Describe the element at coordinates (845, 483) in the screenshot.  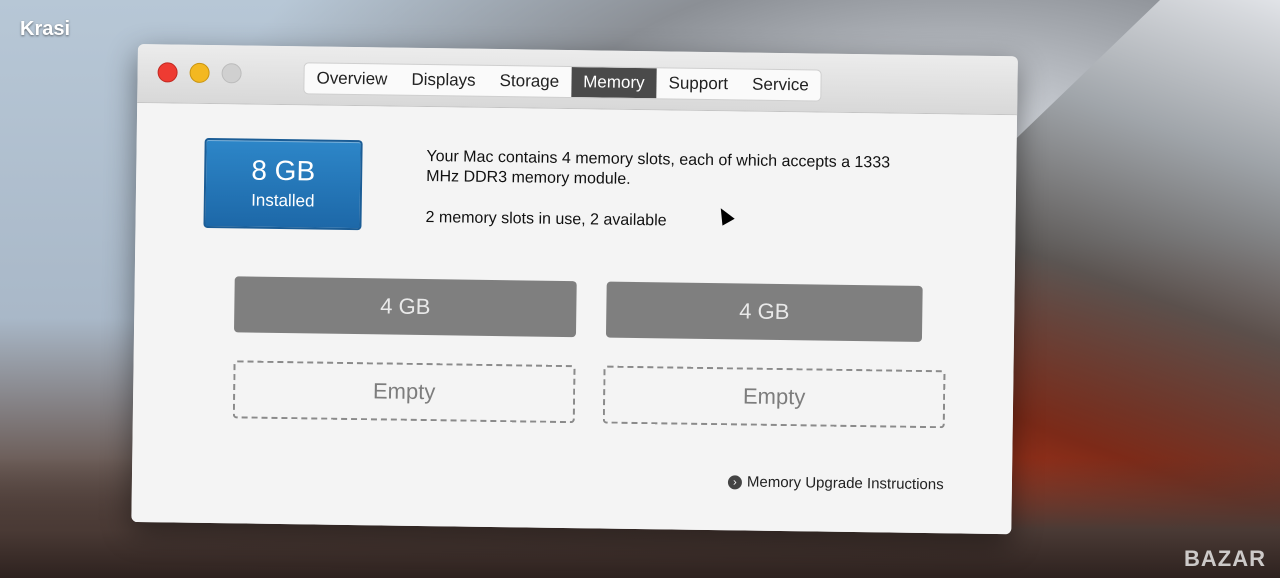
I see `memory-upgrade-link-label: Memory Upgrade Instructions` at that location.